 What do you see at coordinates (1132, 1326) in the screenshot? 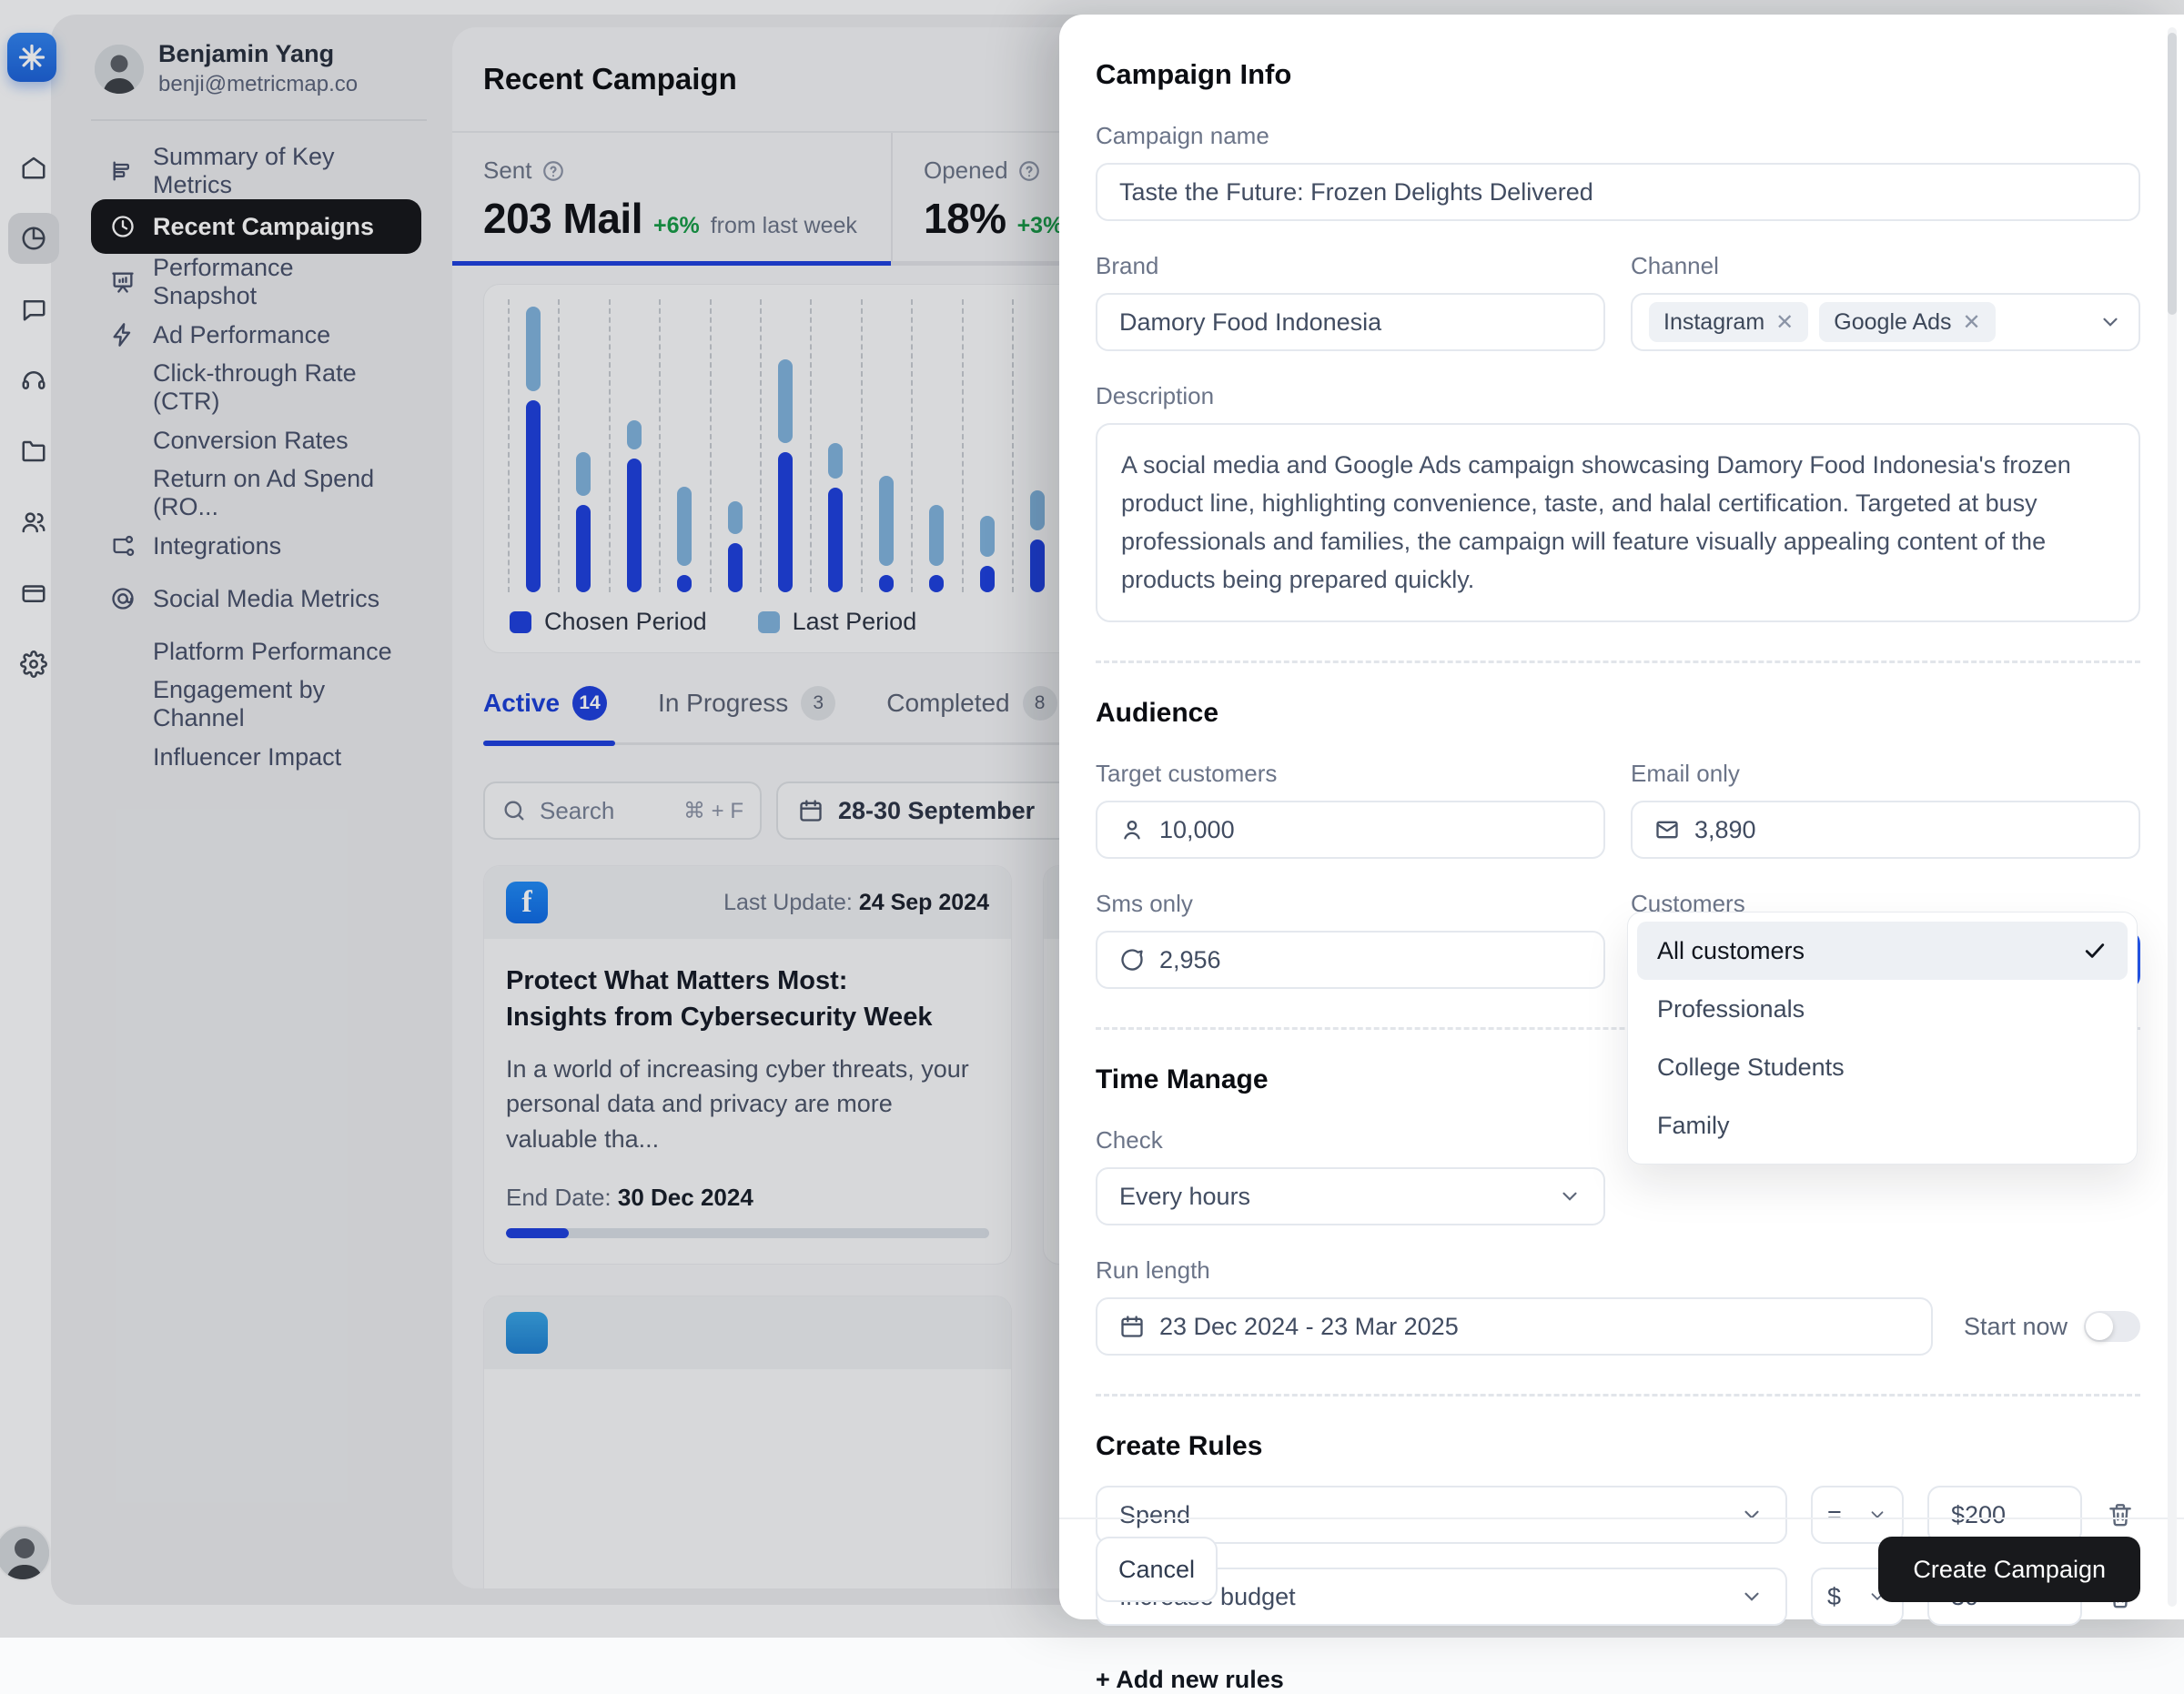
I see `calendar-icon` at bounding box center [1132, 1326].